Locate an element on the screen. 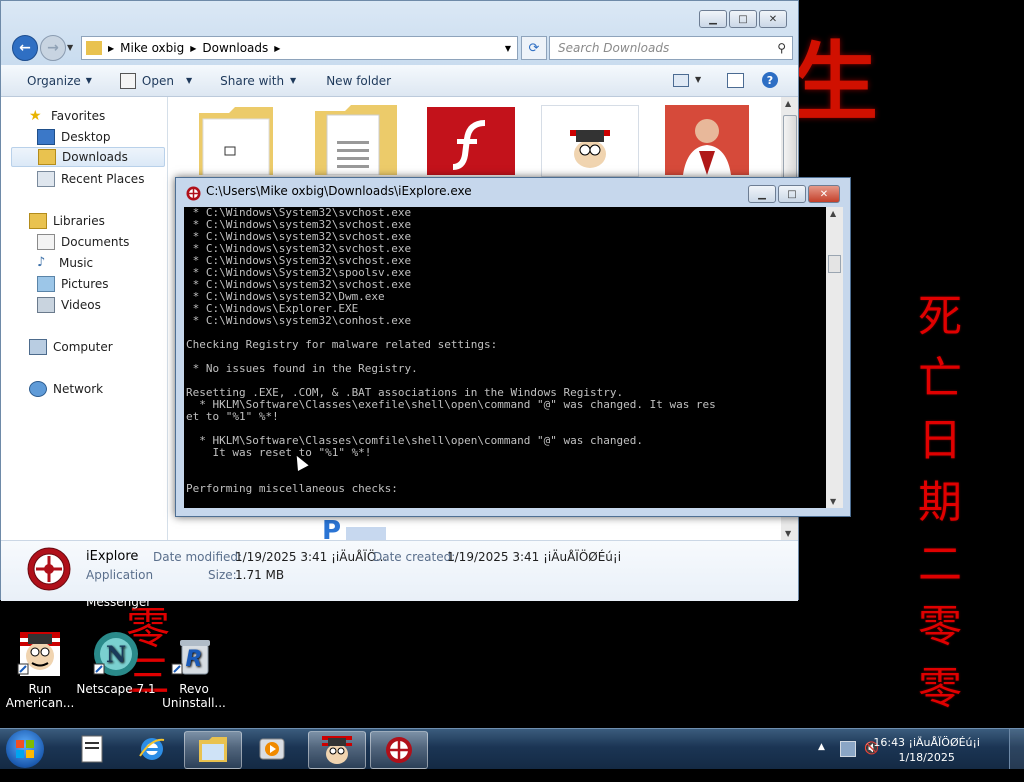 This screenshot has height=782, width=1024. search-input: Search Downloads ⚲ is located at coordinates (671, 48).